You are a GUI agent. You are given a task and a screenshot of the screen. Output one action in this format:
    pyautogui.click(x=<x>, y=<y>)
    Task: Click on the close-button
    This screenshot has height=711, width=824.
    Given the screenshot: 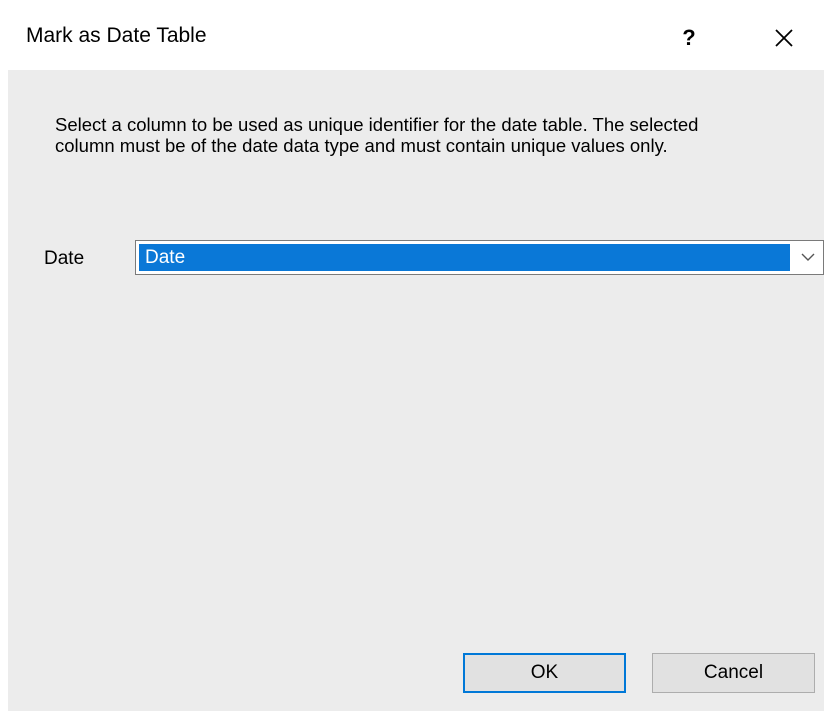 What is the action you would take?
    pyautogui.click(x=784, y=38)
    